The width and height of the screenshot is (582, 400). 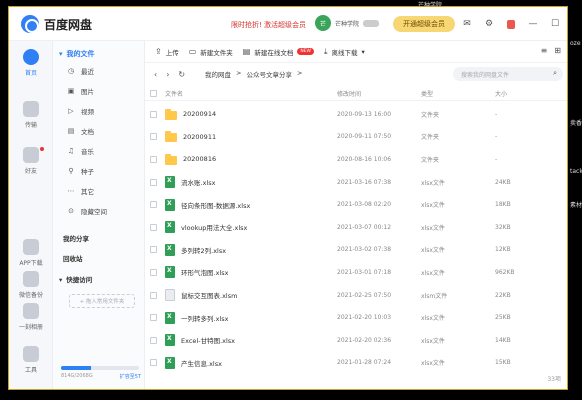 What do you see at coordinates (467, 24) in the screenshot?
I see `mail-icon: ✉` at bounding box center [467, 24].